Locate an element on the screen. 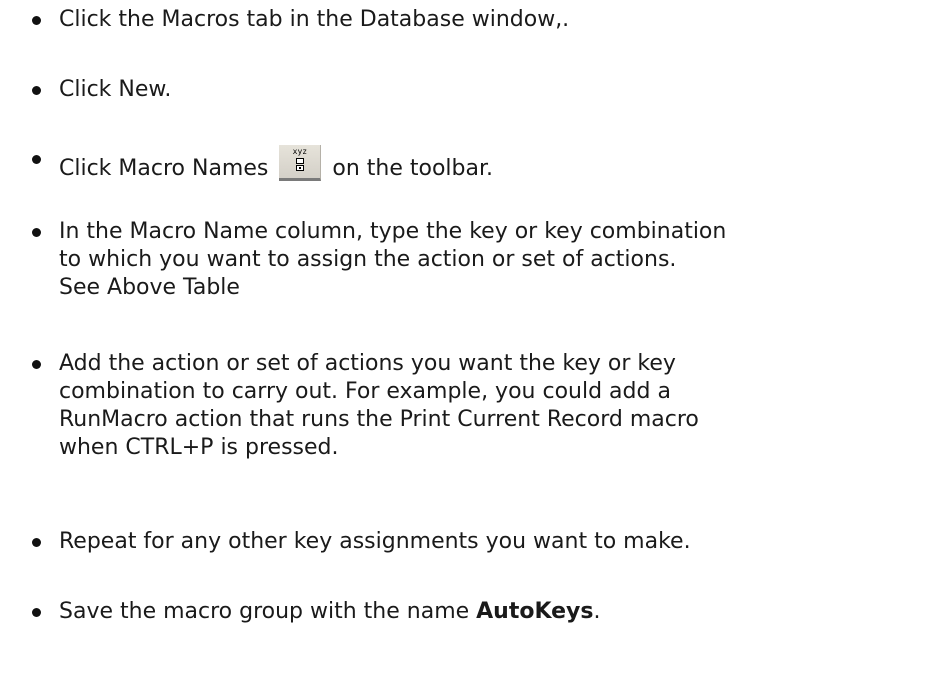  step-text-before-bold: Save the macro group with the name is located at coordinates (268, 611).